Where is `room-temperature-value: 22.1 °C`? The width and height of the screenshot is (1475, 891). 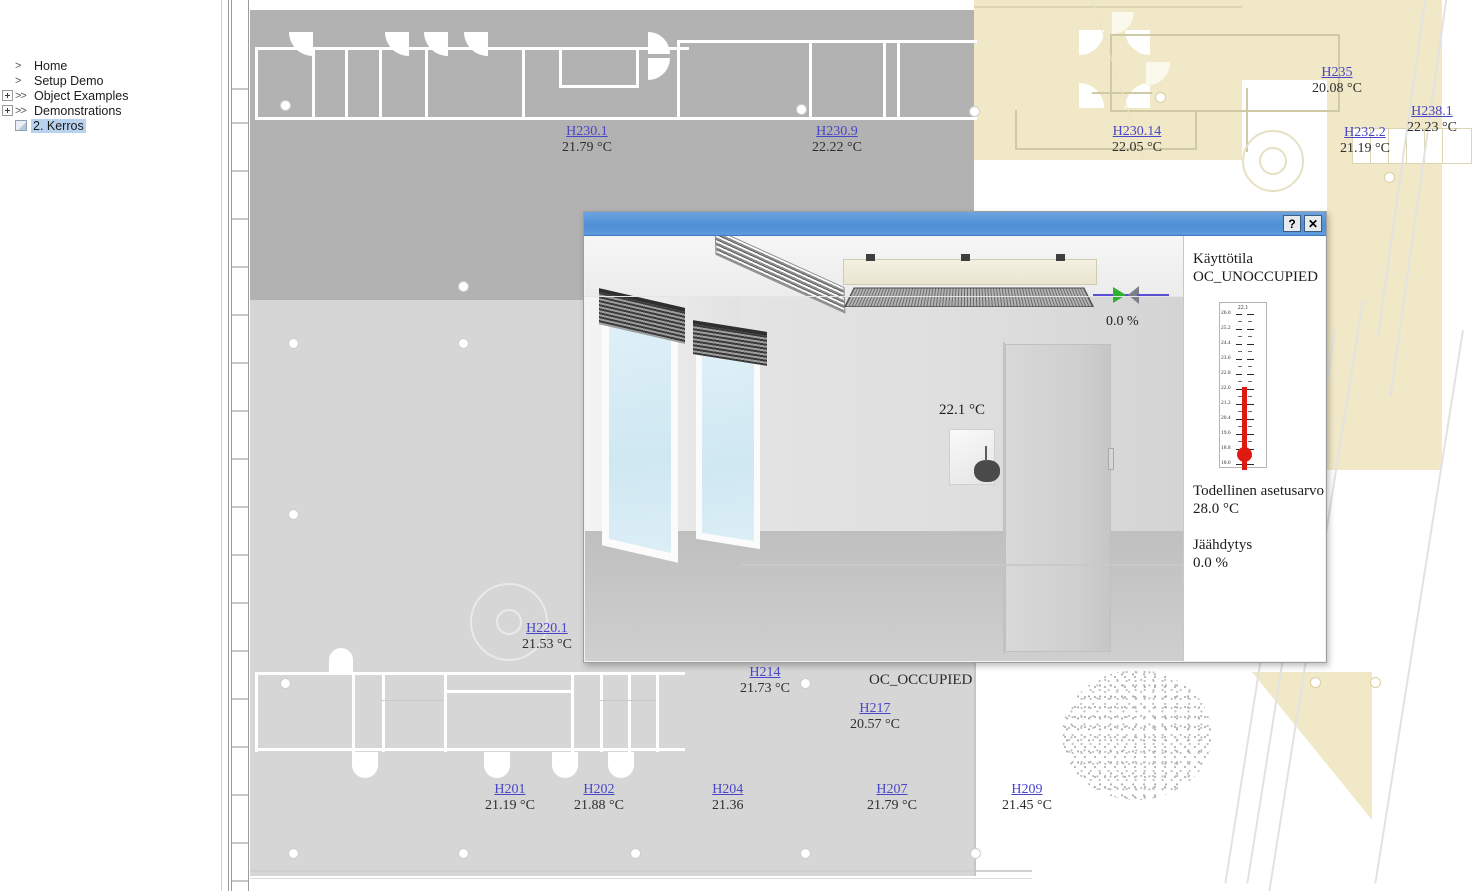
room-temperature-value: 22.1 °C is located at coordinates (962, 410).